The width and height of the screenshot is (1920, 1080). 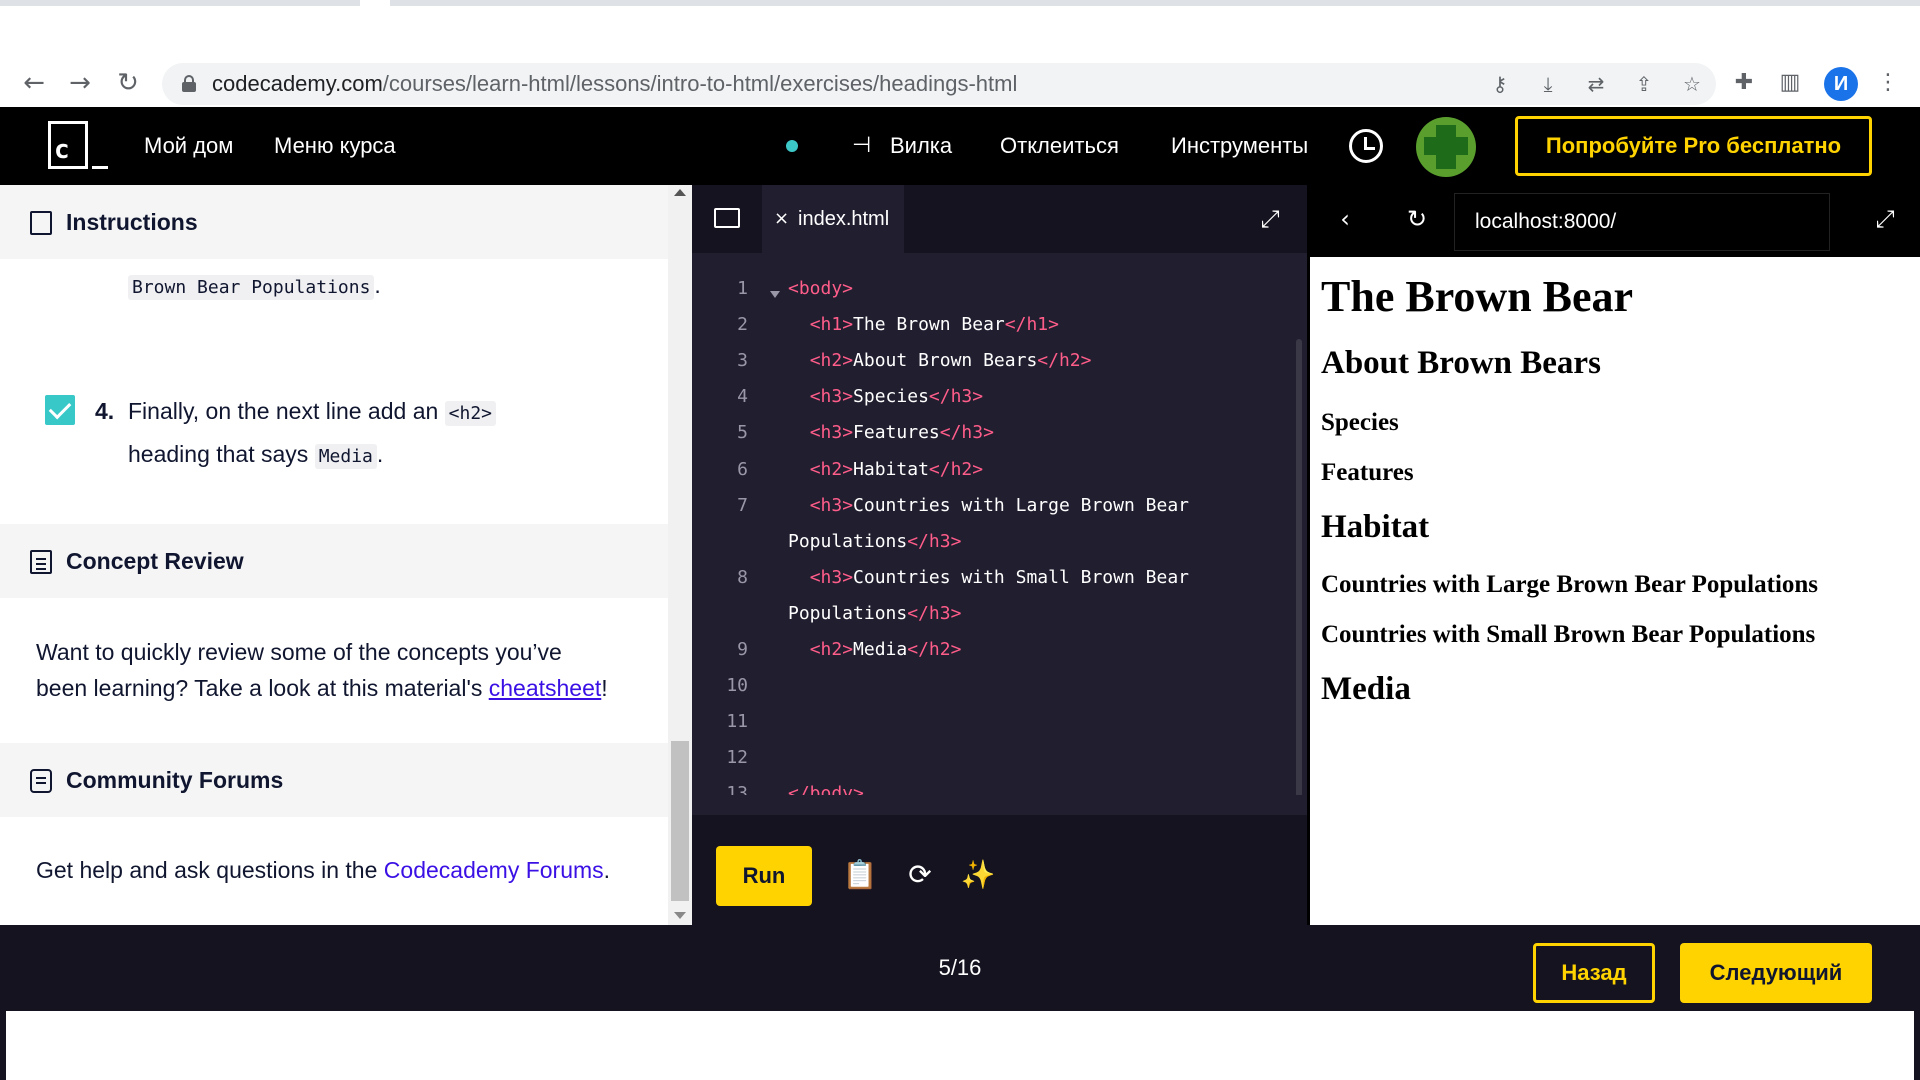 What do you see at coordinates (742, 505) in the screenshot?
I see `line-number: 7` at bounding box center [742, 505].